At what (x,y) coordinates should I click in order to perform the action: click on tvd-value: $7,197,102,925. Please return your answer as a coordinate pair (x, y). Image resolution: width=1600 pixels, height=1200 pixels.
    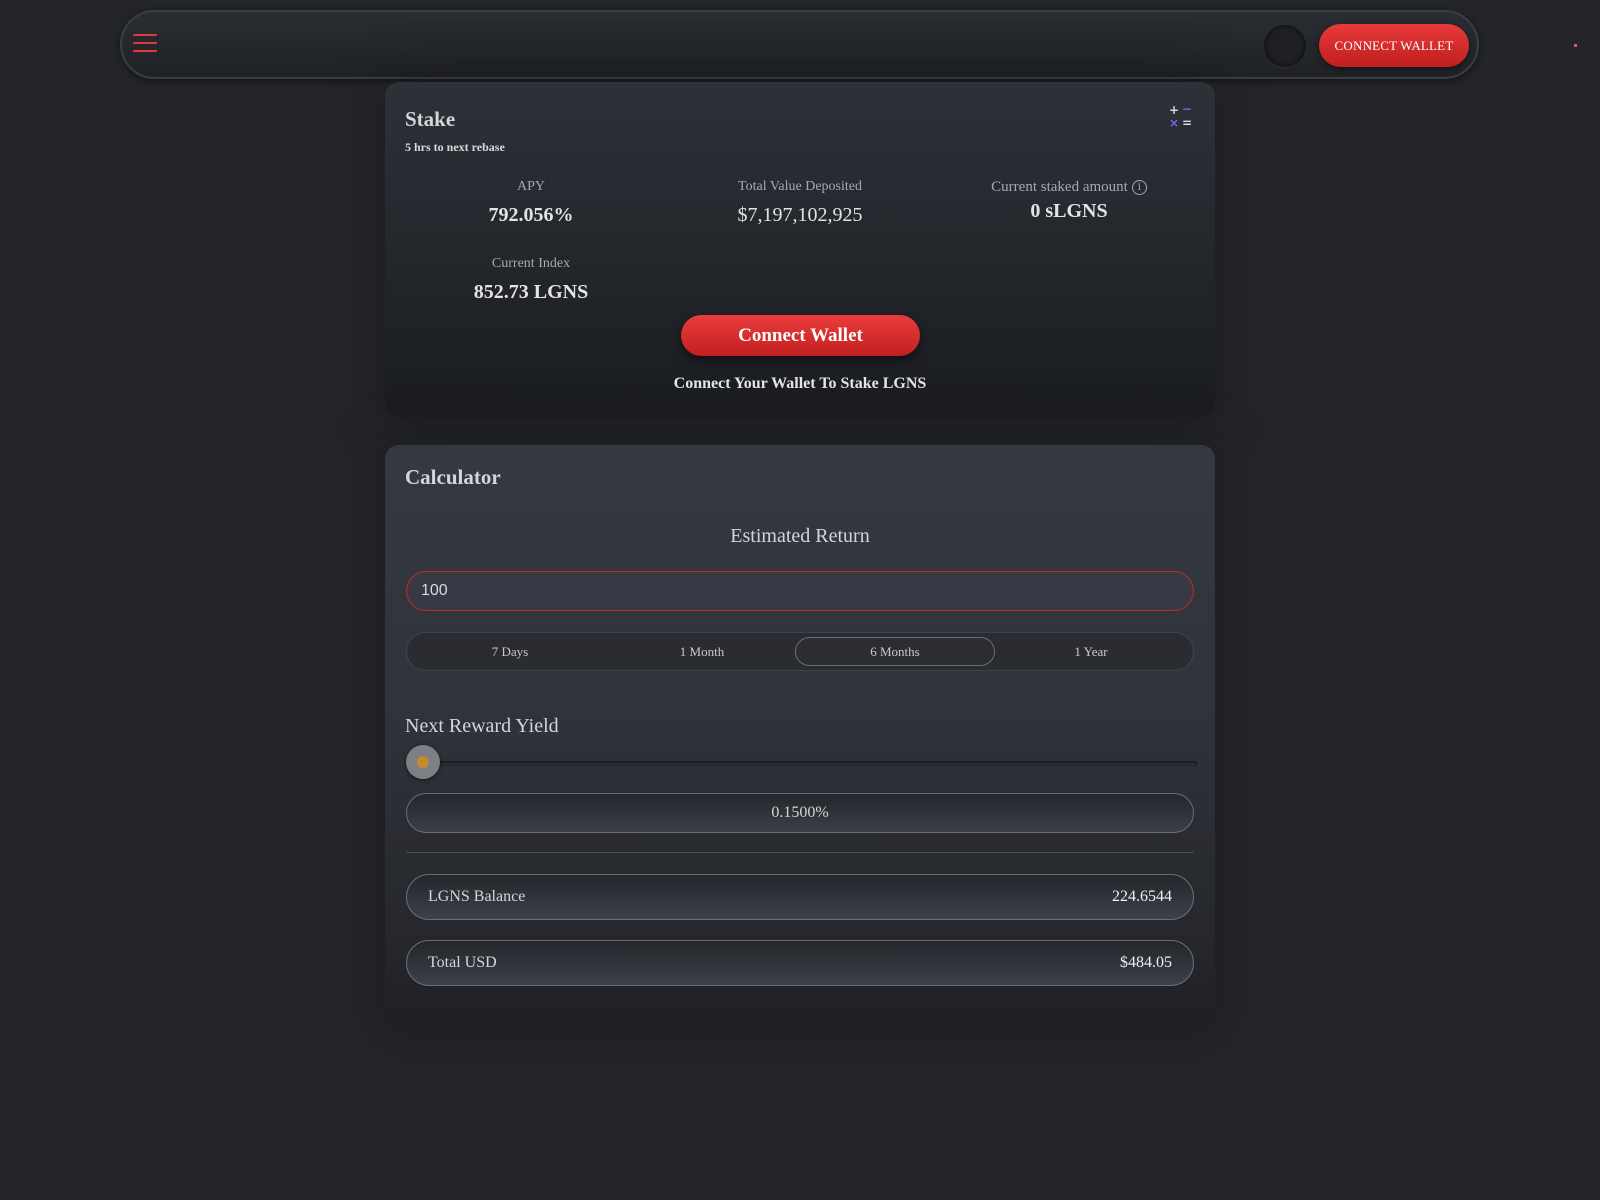
    Looking at the image, I should click on (800, 215).